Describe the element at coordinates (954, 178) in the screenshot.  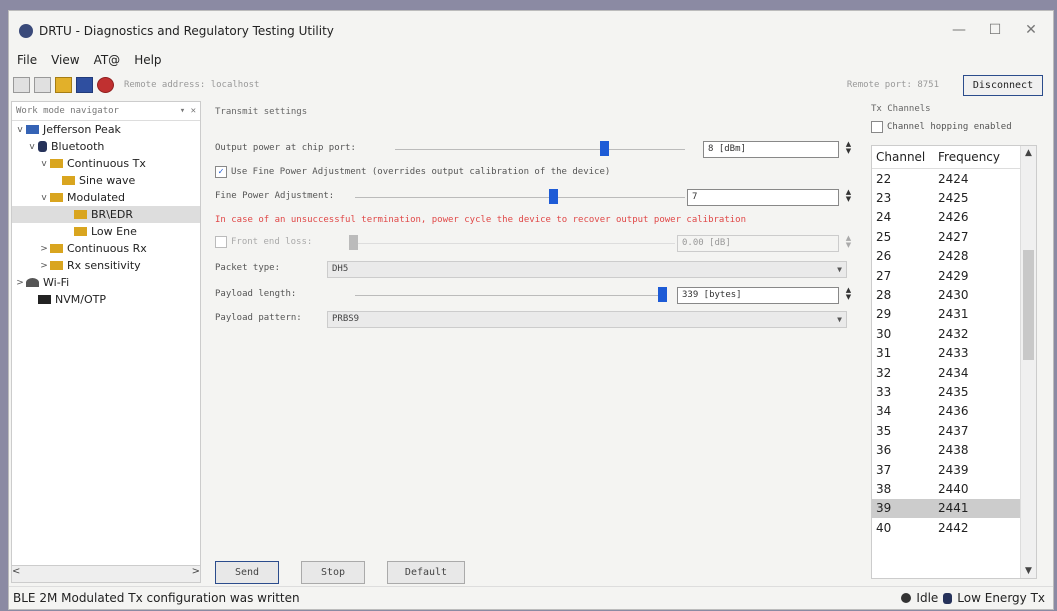
I see `channel-row: 22 2424` at that location.